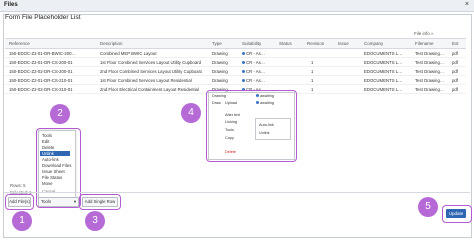  Describe the element at coordinates (111, 43) in the screenshot. I see `col-description: Description` at that location.